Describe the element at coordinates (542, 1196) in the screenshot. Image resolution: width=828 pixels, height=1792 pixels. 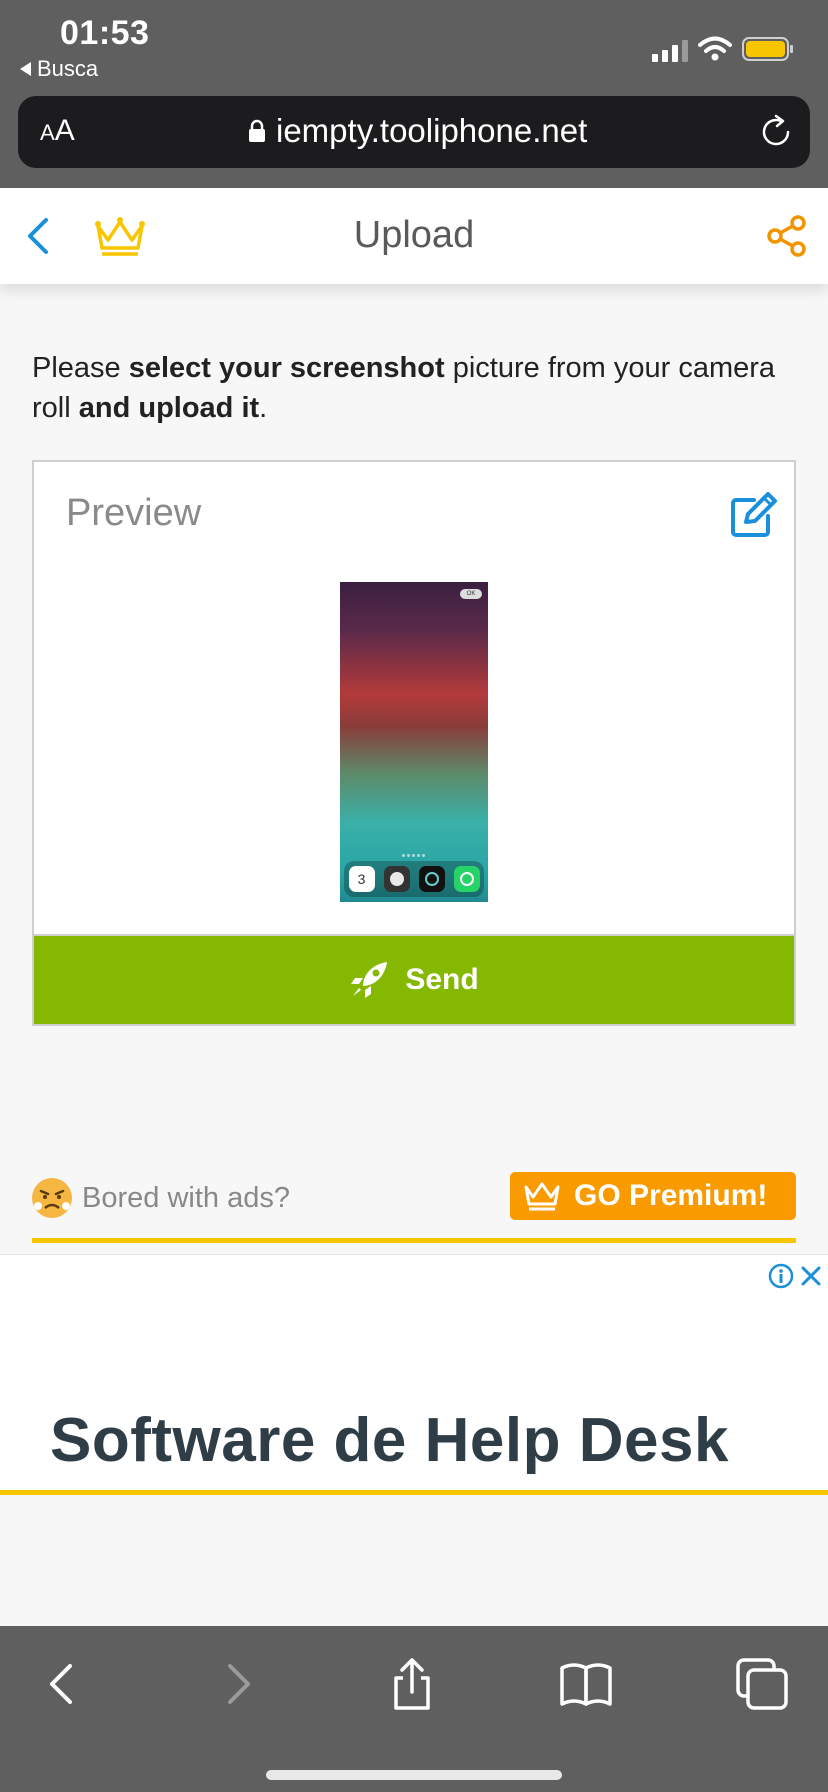
I see `crown-icon` at that location.